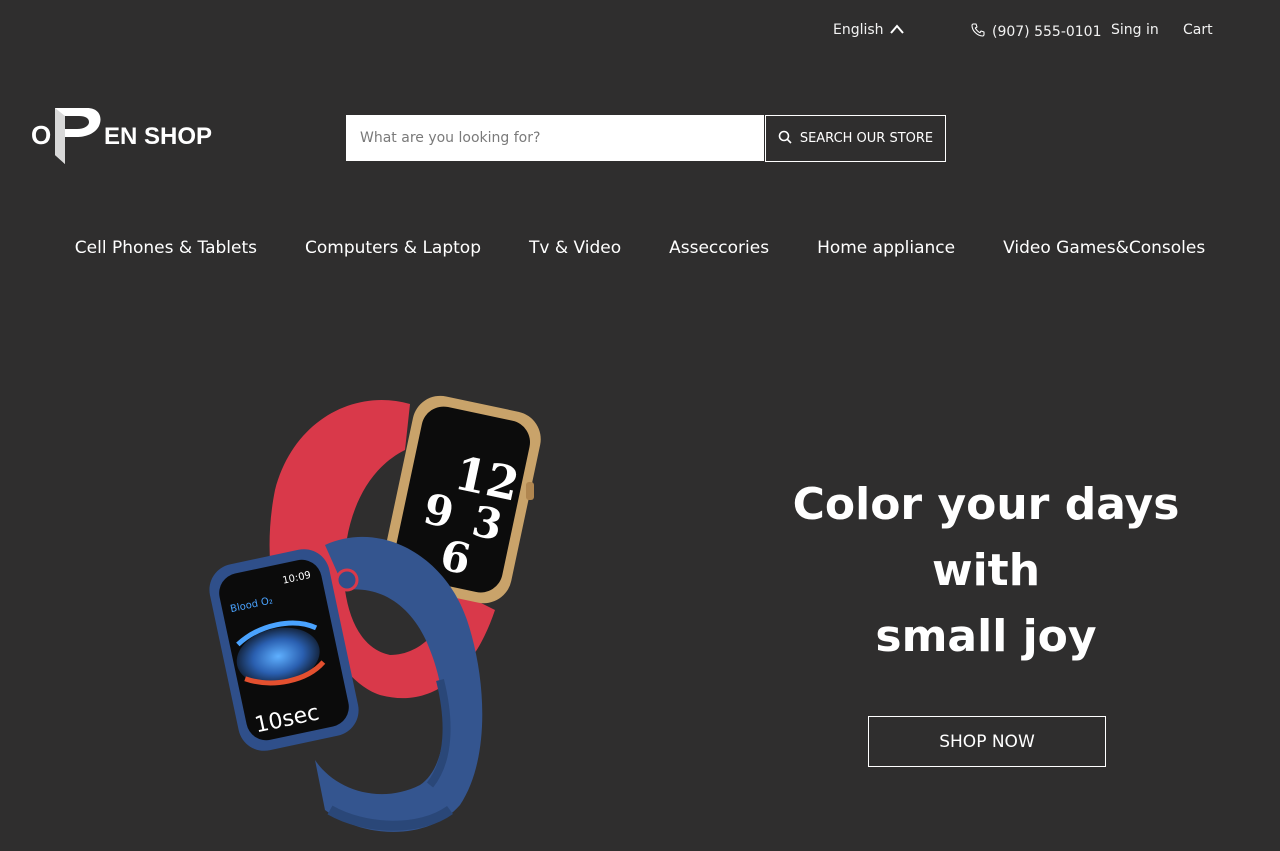  Describe the element at coordinates (978, 32) in the screenshot. I see `phone-icon` at that location.